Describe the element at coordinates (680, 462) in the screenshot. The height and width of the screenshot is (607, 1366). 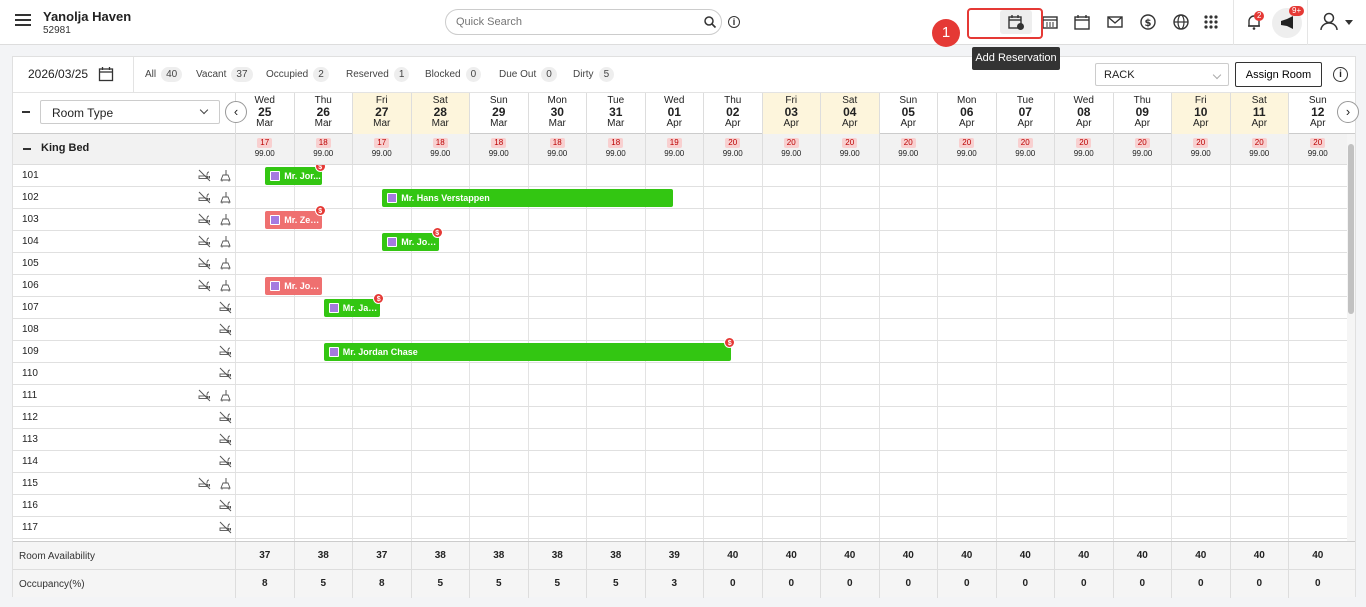
I see `room-row: 114` at that location.